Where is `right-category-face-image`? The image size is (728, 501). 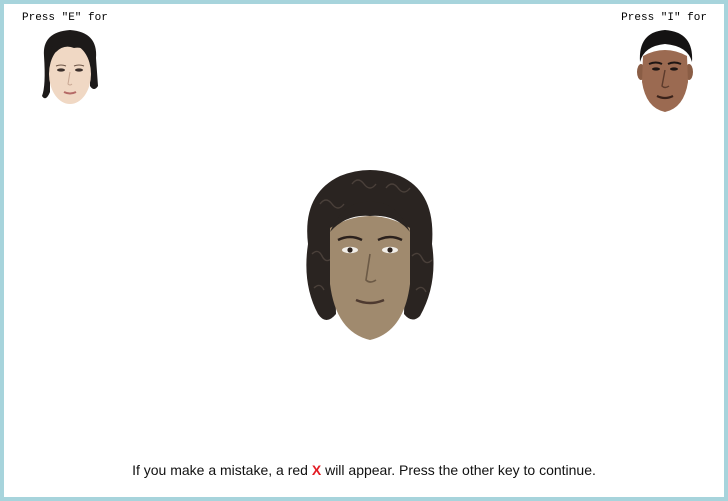
right-category-face-image is located at coordinates (665, 71).